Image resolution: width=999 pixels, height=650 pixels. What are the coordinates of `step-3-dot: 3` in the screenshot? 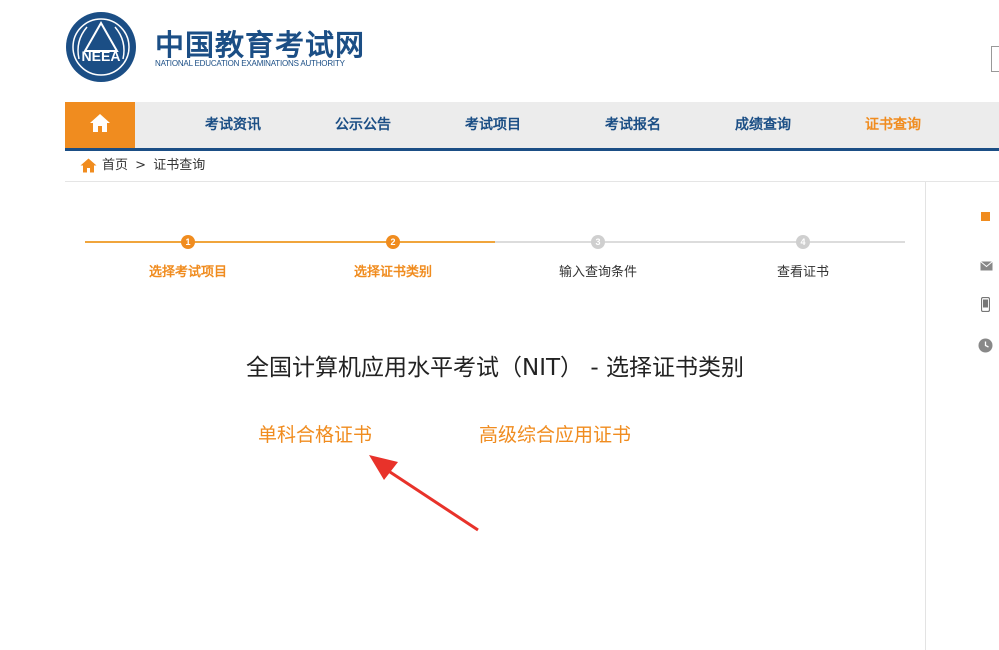 It's located at (598, 242).